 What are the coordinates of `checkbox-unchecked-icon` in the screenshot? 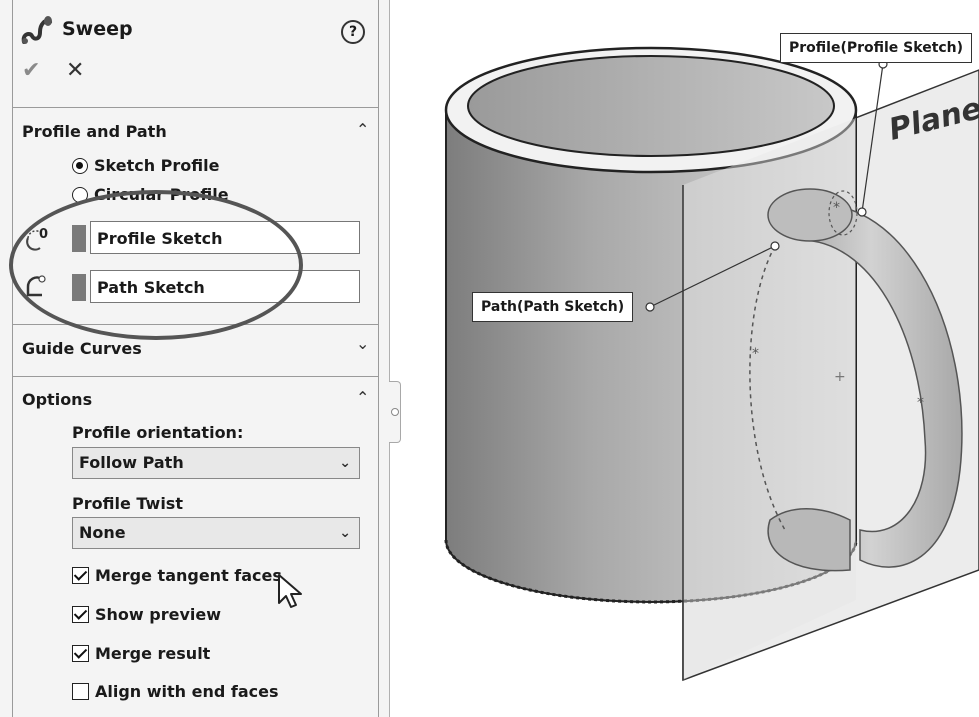 It's located at (80, 691).